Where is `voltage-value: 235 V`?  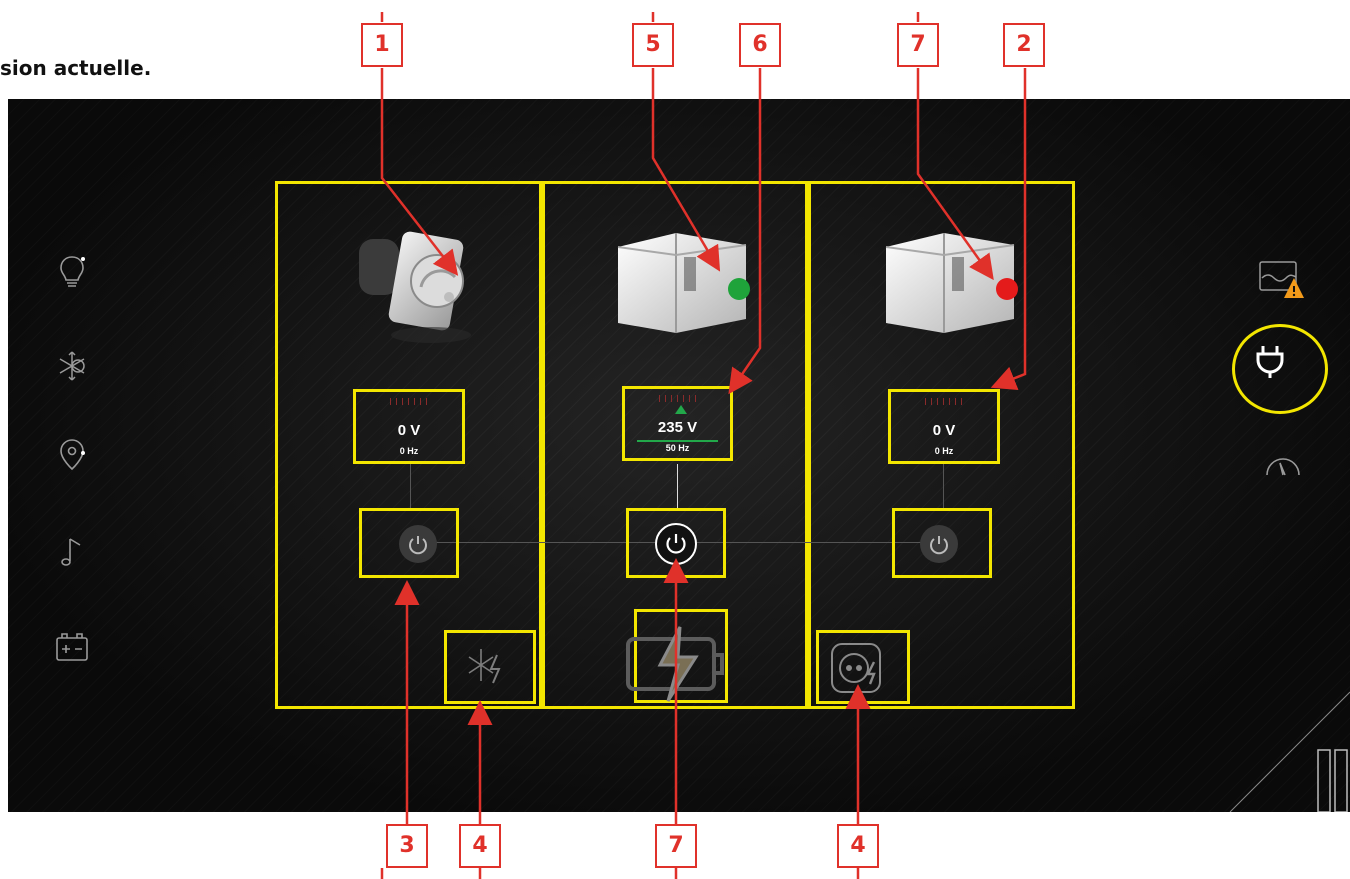
voltage-value: 235 V is located at coordinates (677, 427).